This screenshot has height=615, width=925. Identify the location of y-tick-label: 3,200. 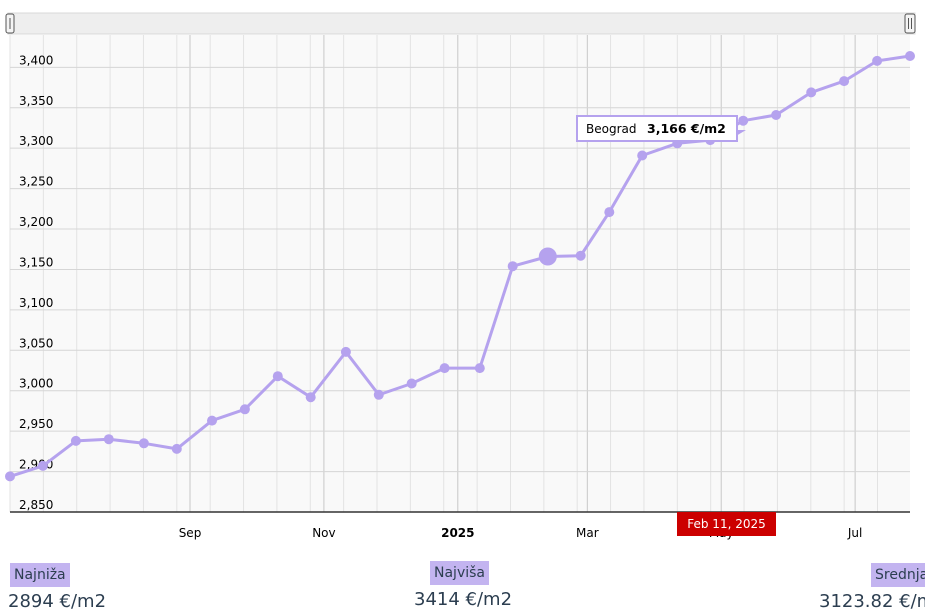
(36, 222).